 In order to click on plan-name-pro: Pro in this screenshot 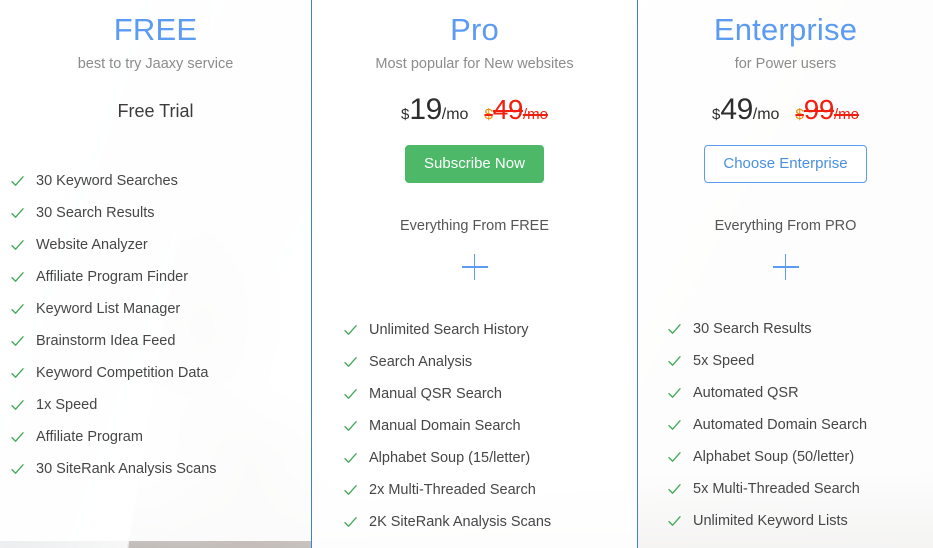, I will do `click(474, 29)`.